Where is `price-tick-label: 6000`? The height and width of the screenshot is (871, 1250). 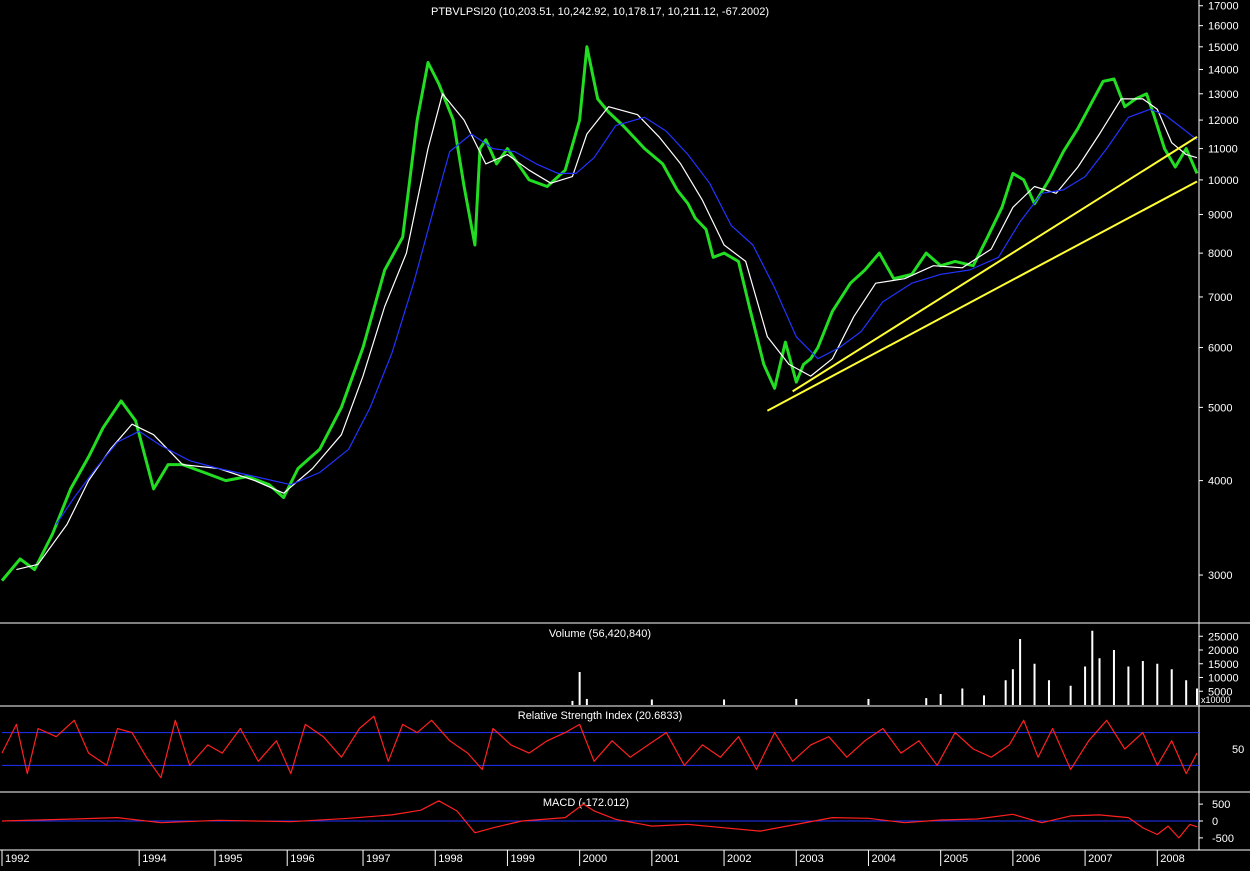 price-tick-label: 6000 is located at coordinates (1220, 349).